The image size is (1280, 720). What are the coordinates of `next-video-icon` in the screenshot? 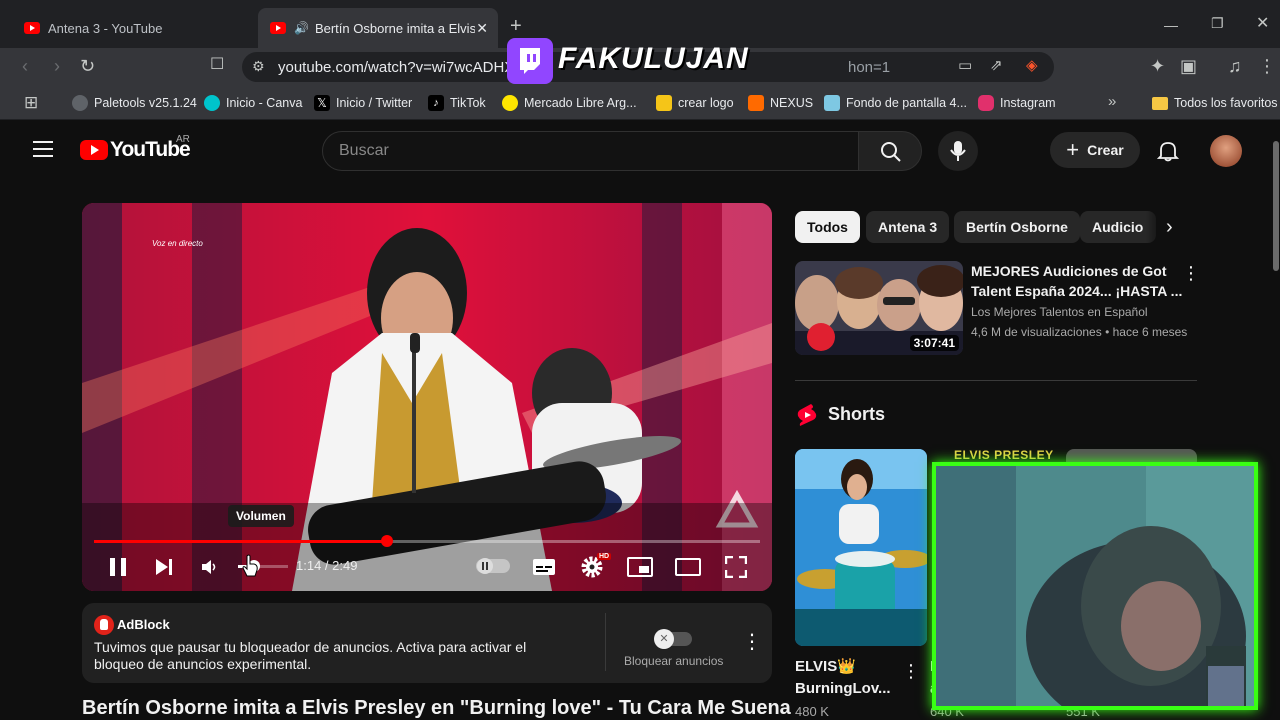 It's located at (164, 567).